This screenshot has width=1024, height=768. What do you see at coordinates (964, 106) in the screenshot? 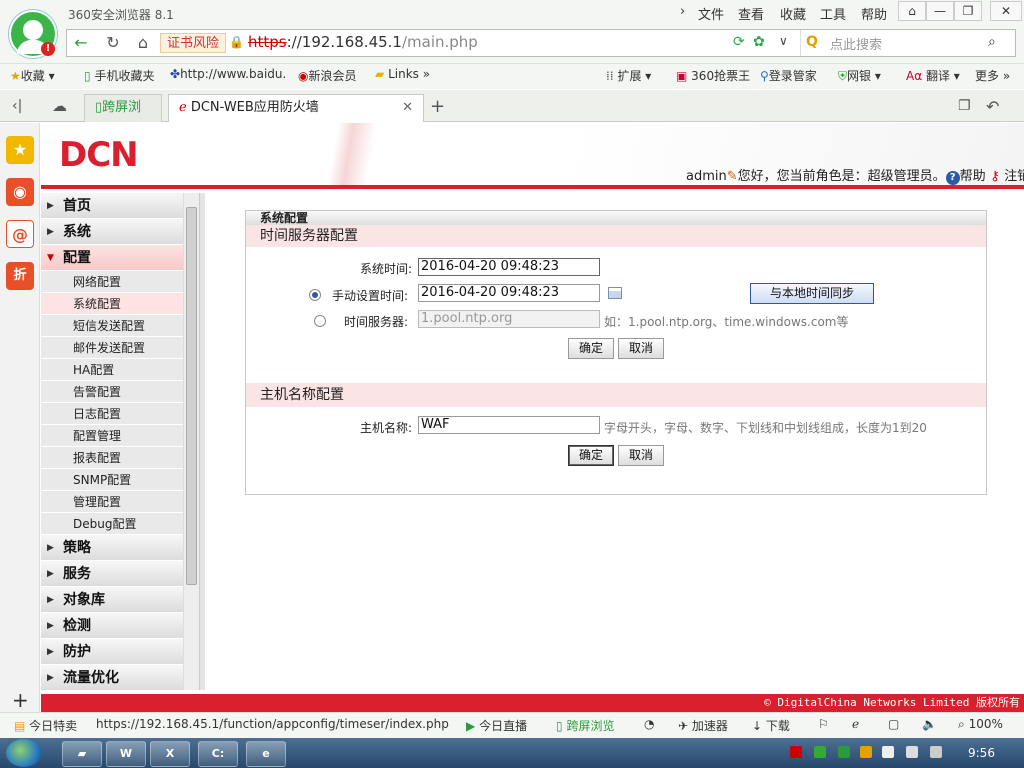
I see `tab-list-icon: ❐` at bounding box center [964, 106].